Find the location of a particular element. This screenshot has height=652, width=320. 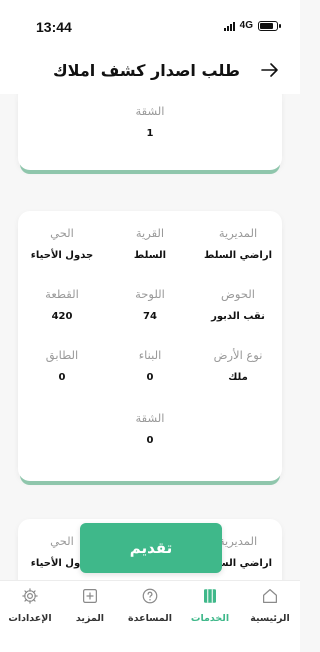

status-bar: 13:44 4G is located at coordinates (150, 26).